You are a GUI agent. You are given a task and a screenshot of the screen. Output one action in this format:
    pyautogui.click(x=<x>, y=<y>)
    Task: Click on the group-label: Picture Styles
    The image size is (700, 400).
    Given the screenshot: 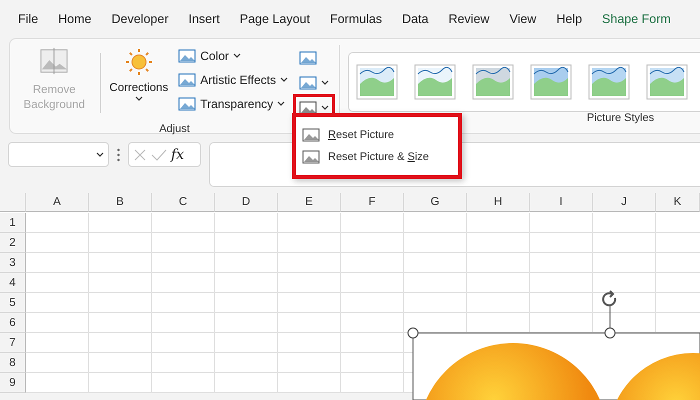 What is the action you would take?
    pyautogui.click(x=620, y=119)
    